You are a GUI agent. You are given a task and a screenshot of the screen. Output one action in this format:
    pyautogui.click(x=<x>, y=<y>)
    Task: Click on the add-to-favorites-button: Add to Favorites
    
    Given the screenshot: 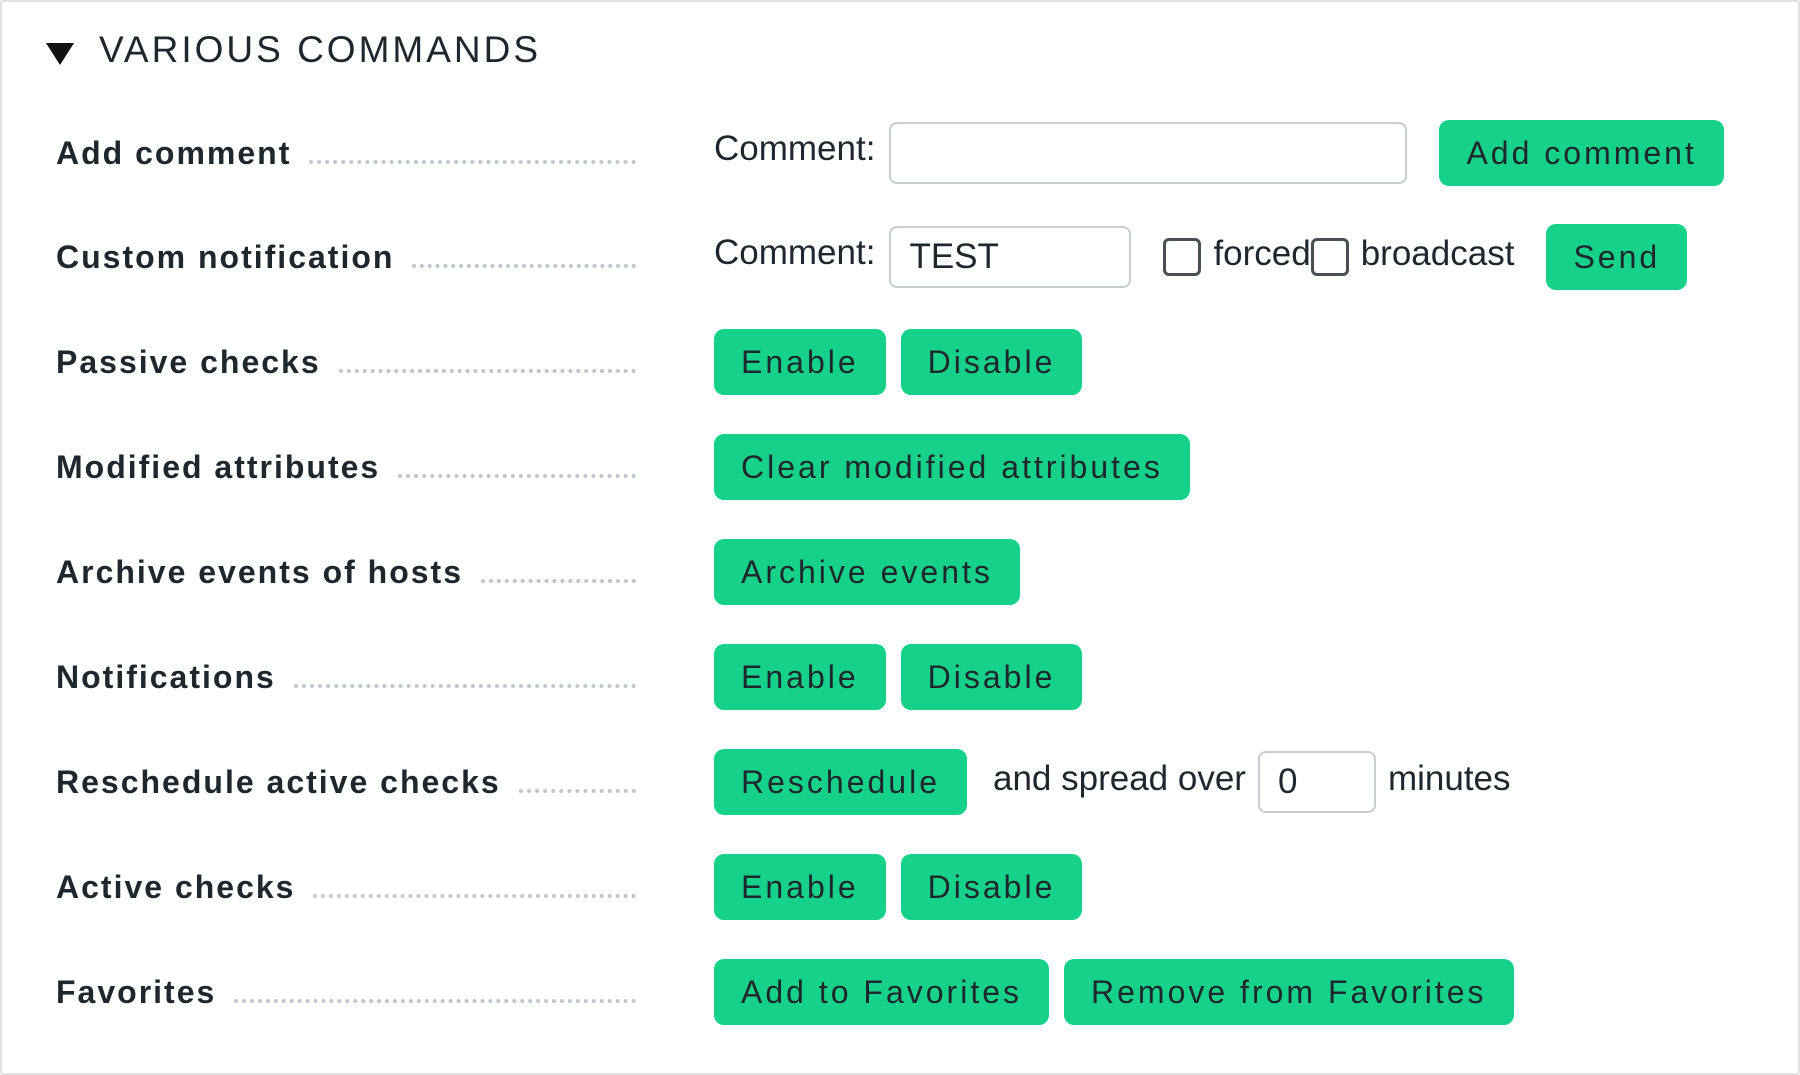 What is the action you would take?
    pyautogui.click(x=881, y=992)
    